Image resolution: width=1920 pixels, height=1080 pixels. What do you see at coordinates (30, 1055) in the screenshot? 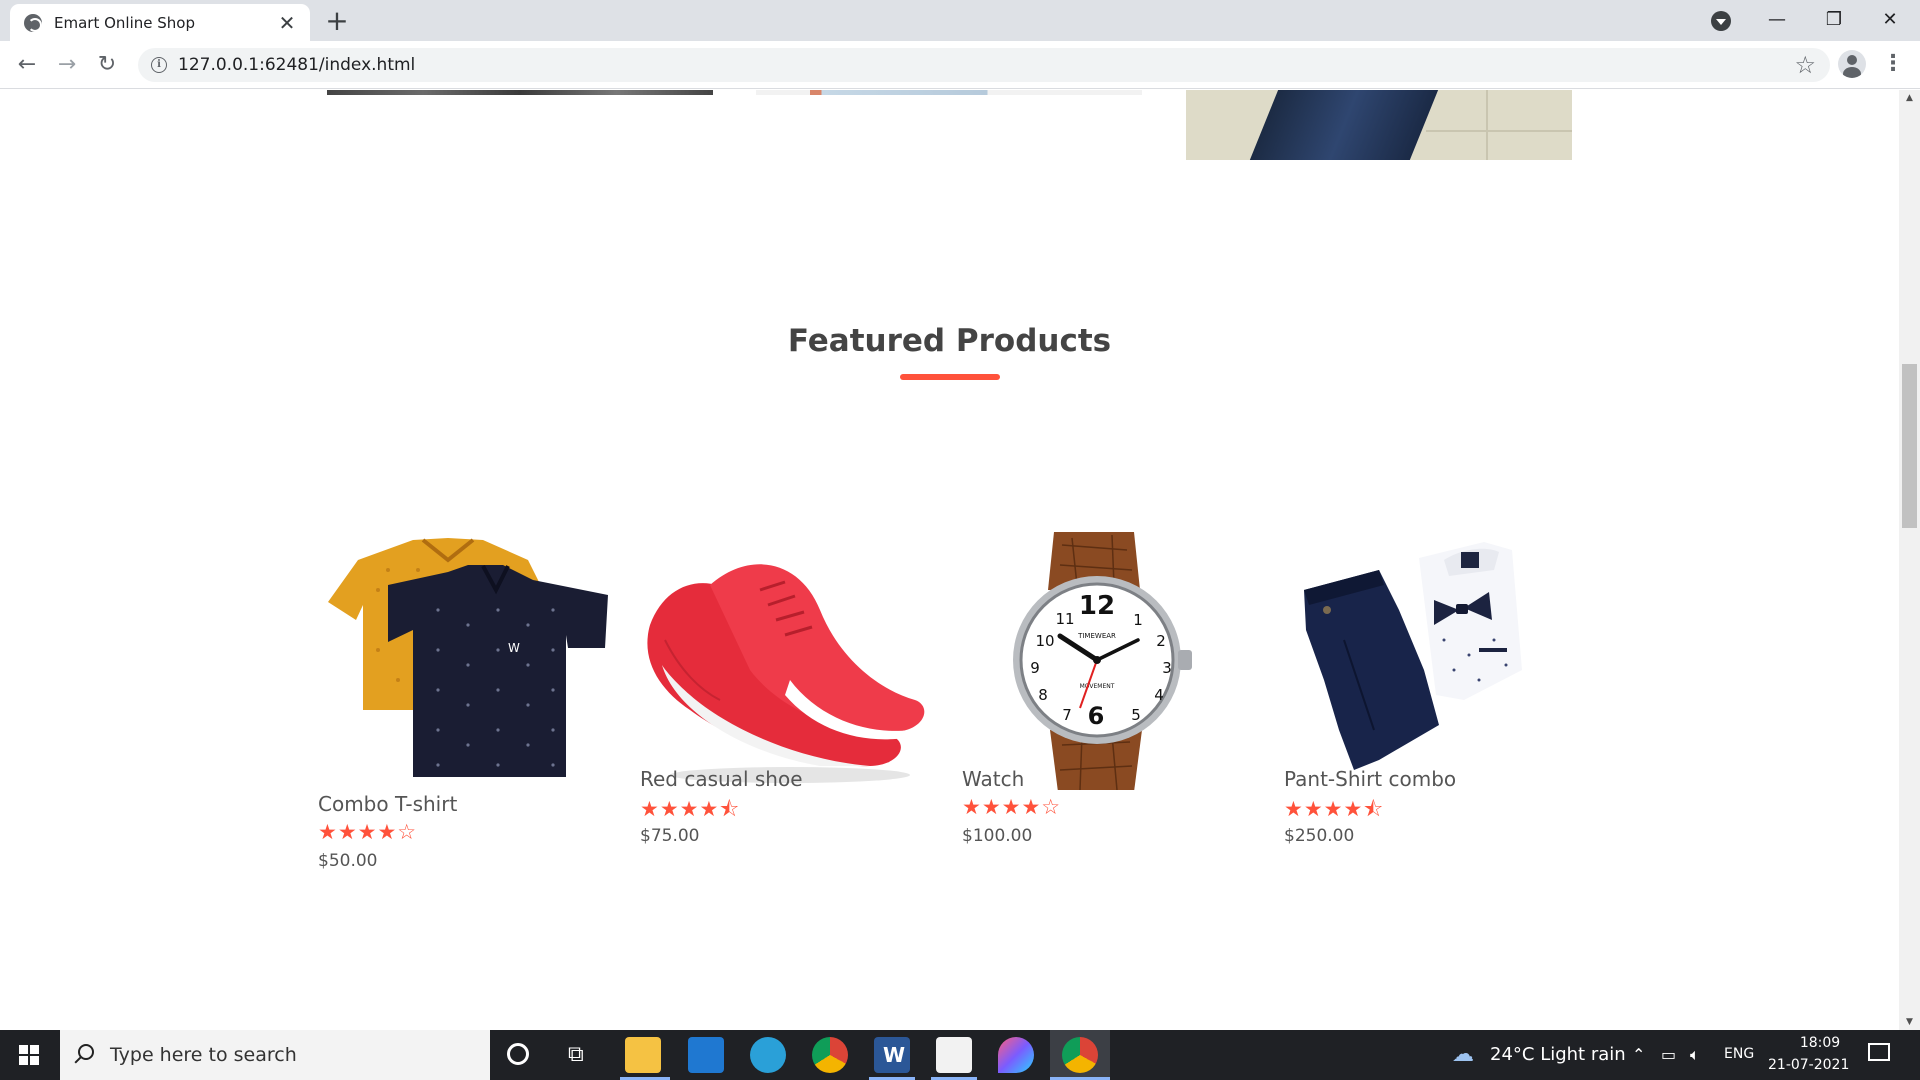
I see `start-button` at bounding box center [30, 1055].